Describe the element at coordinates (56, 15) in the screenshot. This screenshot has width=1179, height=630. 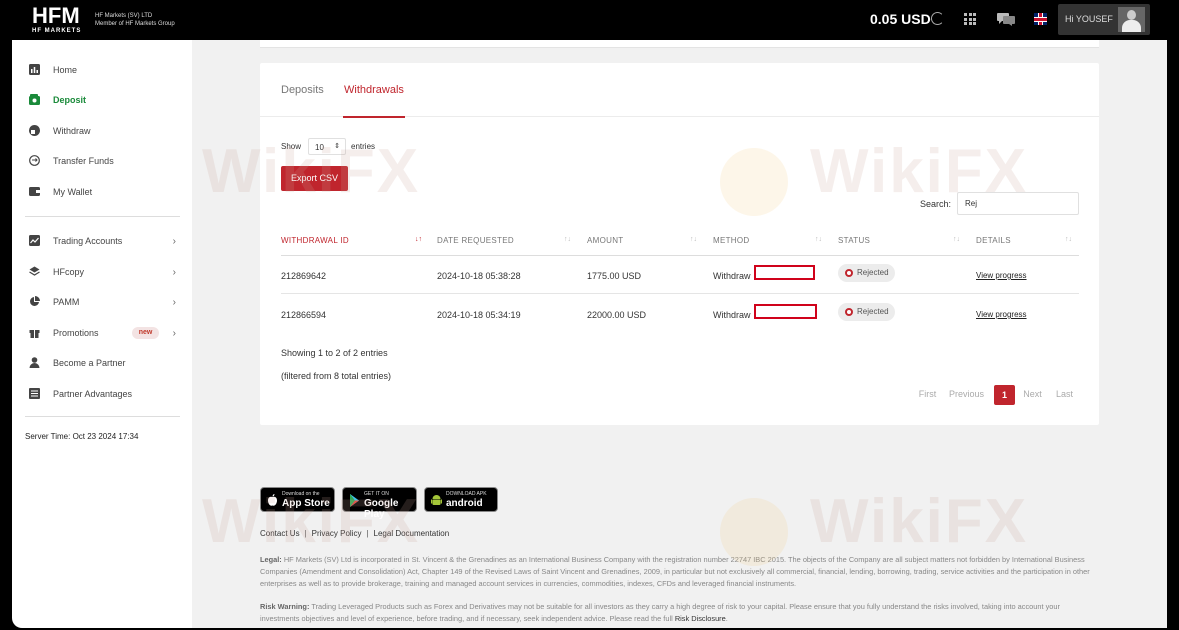
I see `logo-text: HFM` at that location.